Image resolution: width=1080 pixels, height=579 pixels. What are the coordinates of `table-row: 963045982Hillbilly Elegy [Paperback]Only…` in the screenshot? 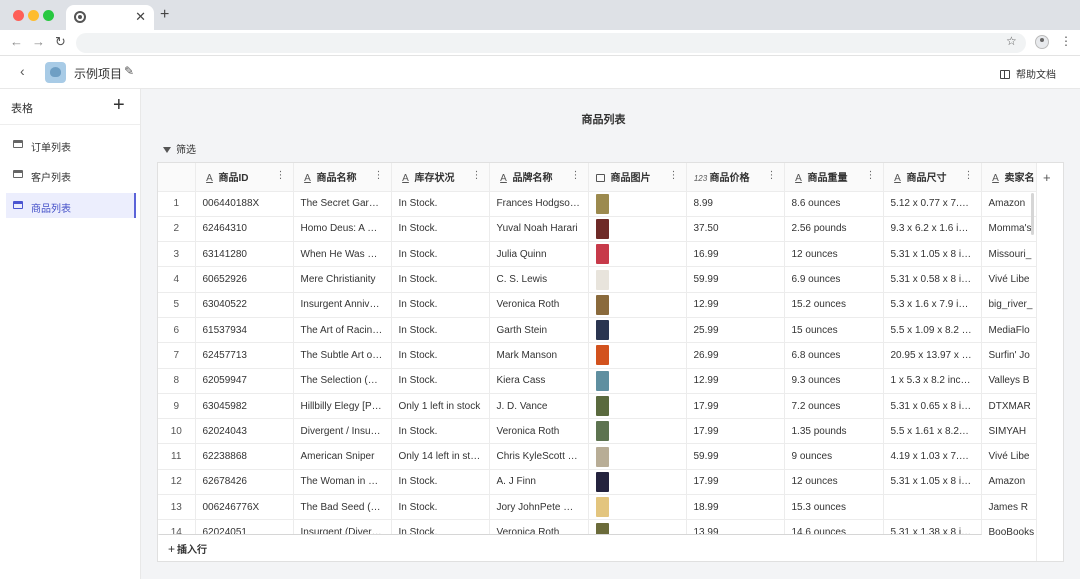 It's located at (597, 406).